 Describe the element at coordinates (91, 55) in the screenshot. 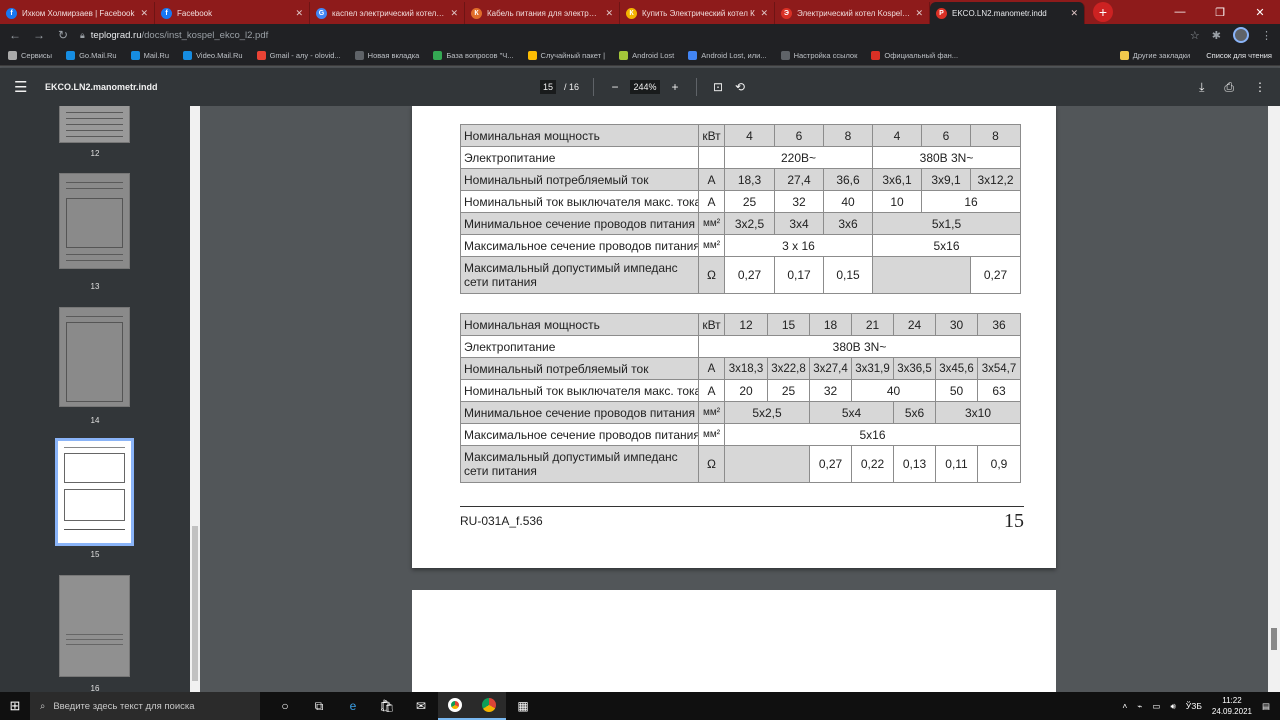

I see `bookmark-item: Go.Mail.Ru` at that location.